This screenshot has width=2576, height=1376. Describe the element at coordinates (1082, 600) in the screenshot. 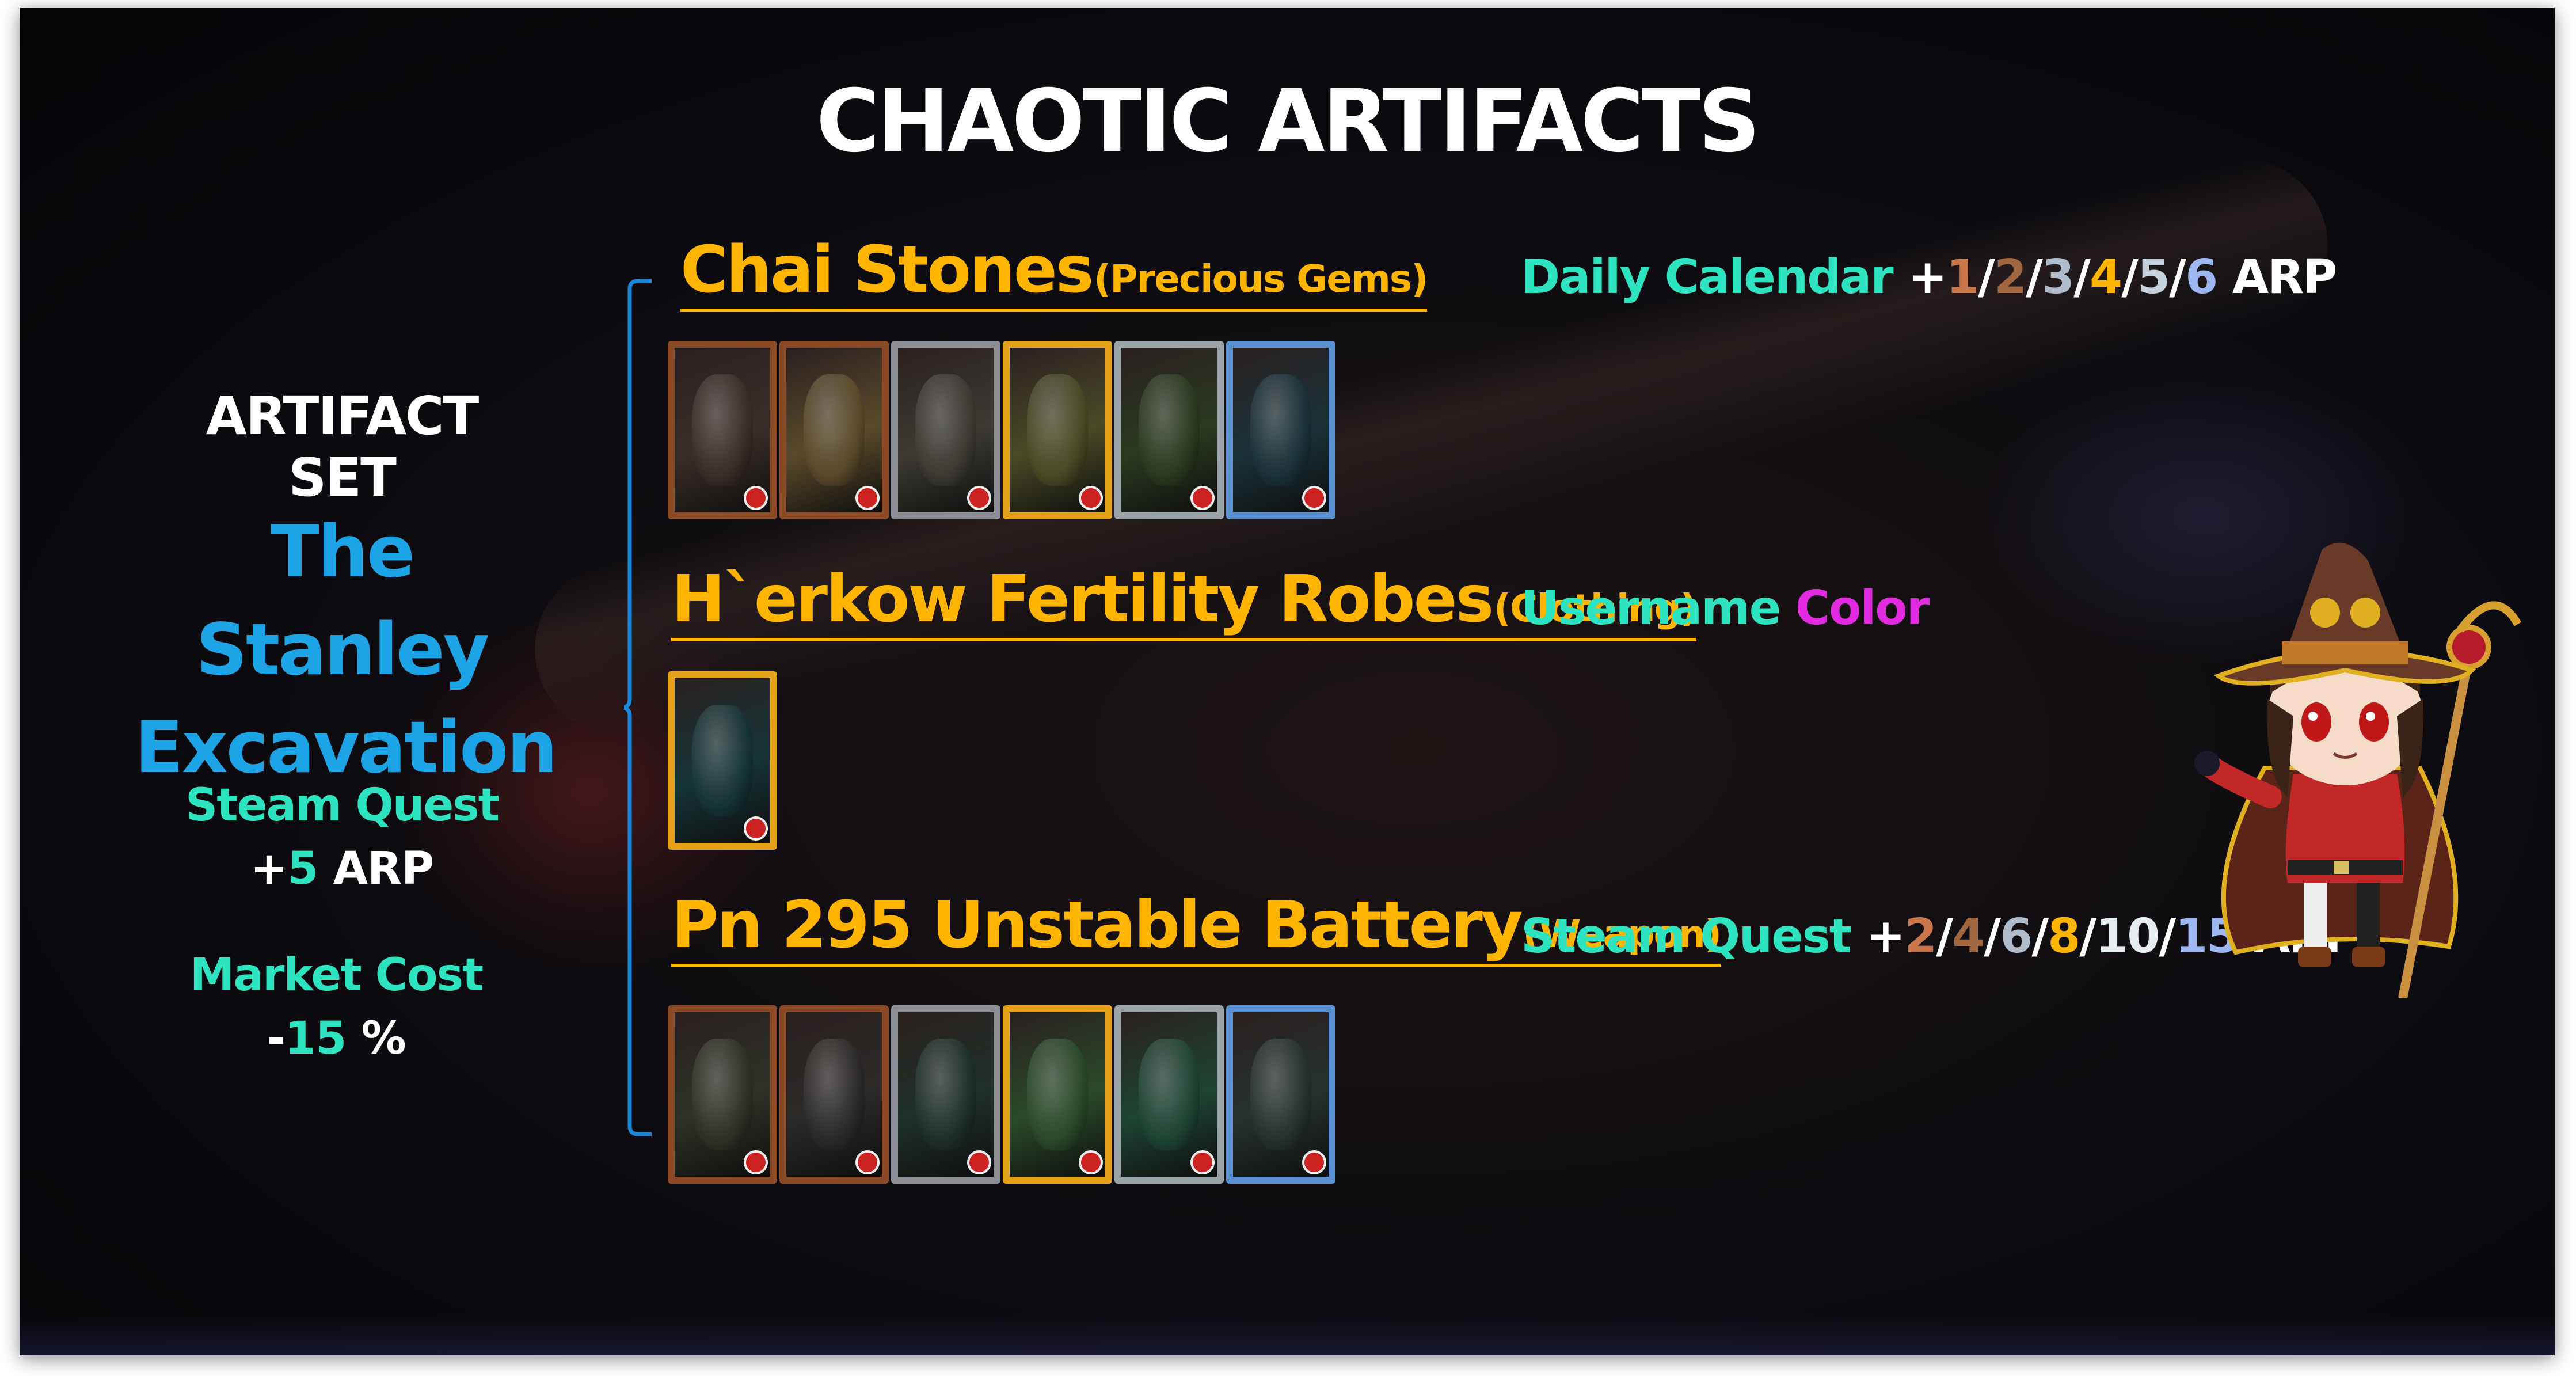

I see `section-name: H`erkow Fertility Robes` at that location.